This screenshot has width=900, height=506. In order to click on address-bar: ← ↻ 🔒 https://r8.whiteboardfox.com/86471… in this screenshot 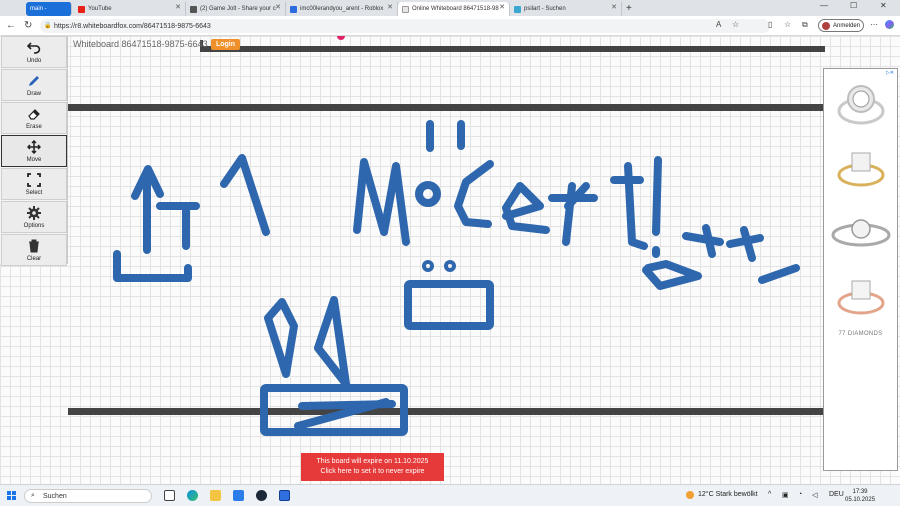, I will do `click(450, 26)`.